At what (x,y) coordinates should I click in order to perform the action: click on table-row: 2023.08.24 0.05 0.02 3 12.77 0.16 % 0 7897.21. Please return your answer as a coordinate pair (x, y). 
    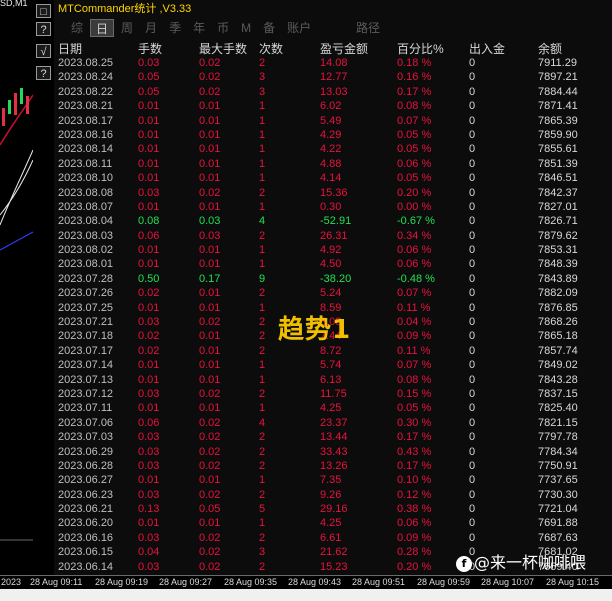
    Looking at the image, I should click on (333, 77).